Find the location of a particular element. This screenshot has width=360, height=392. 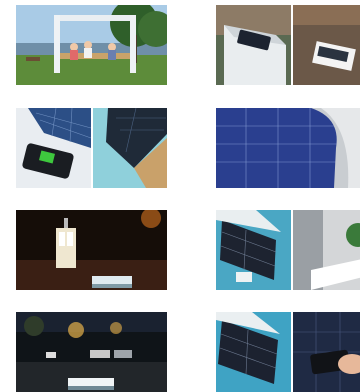

night-street-image is located at coordinates (91, 352).